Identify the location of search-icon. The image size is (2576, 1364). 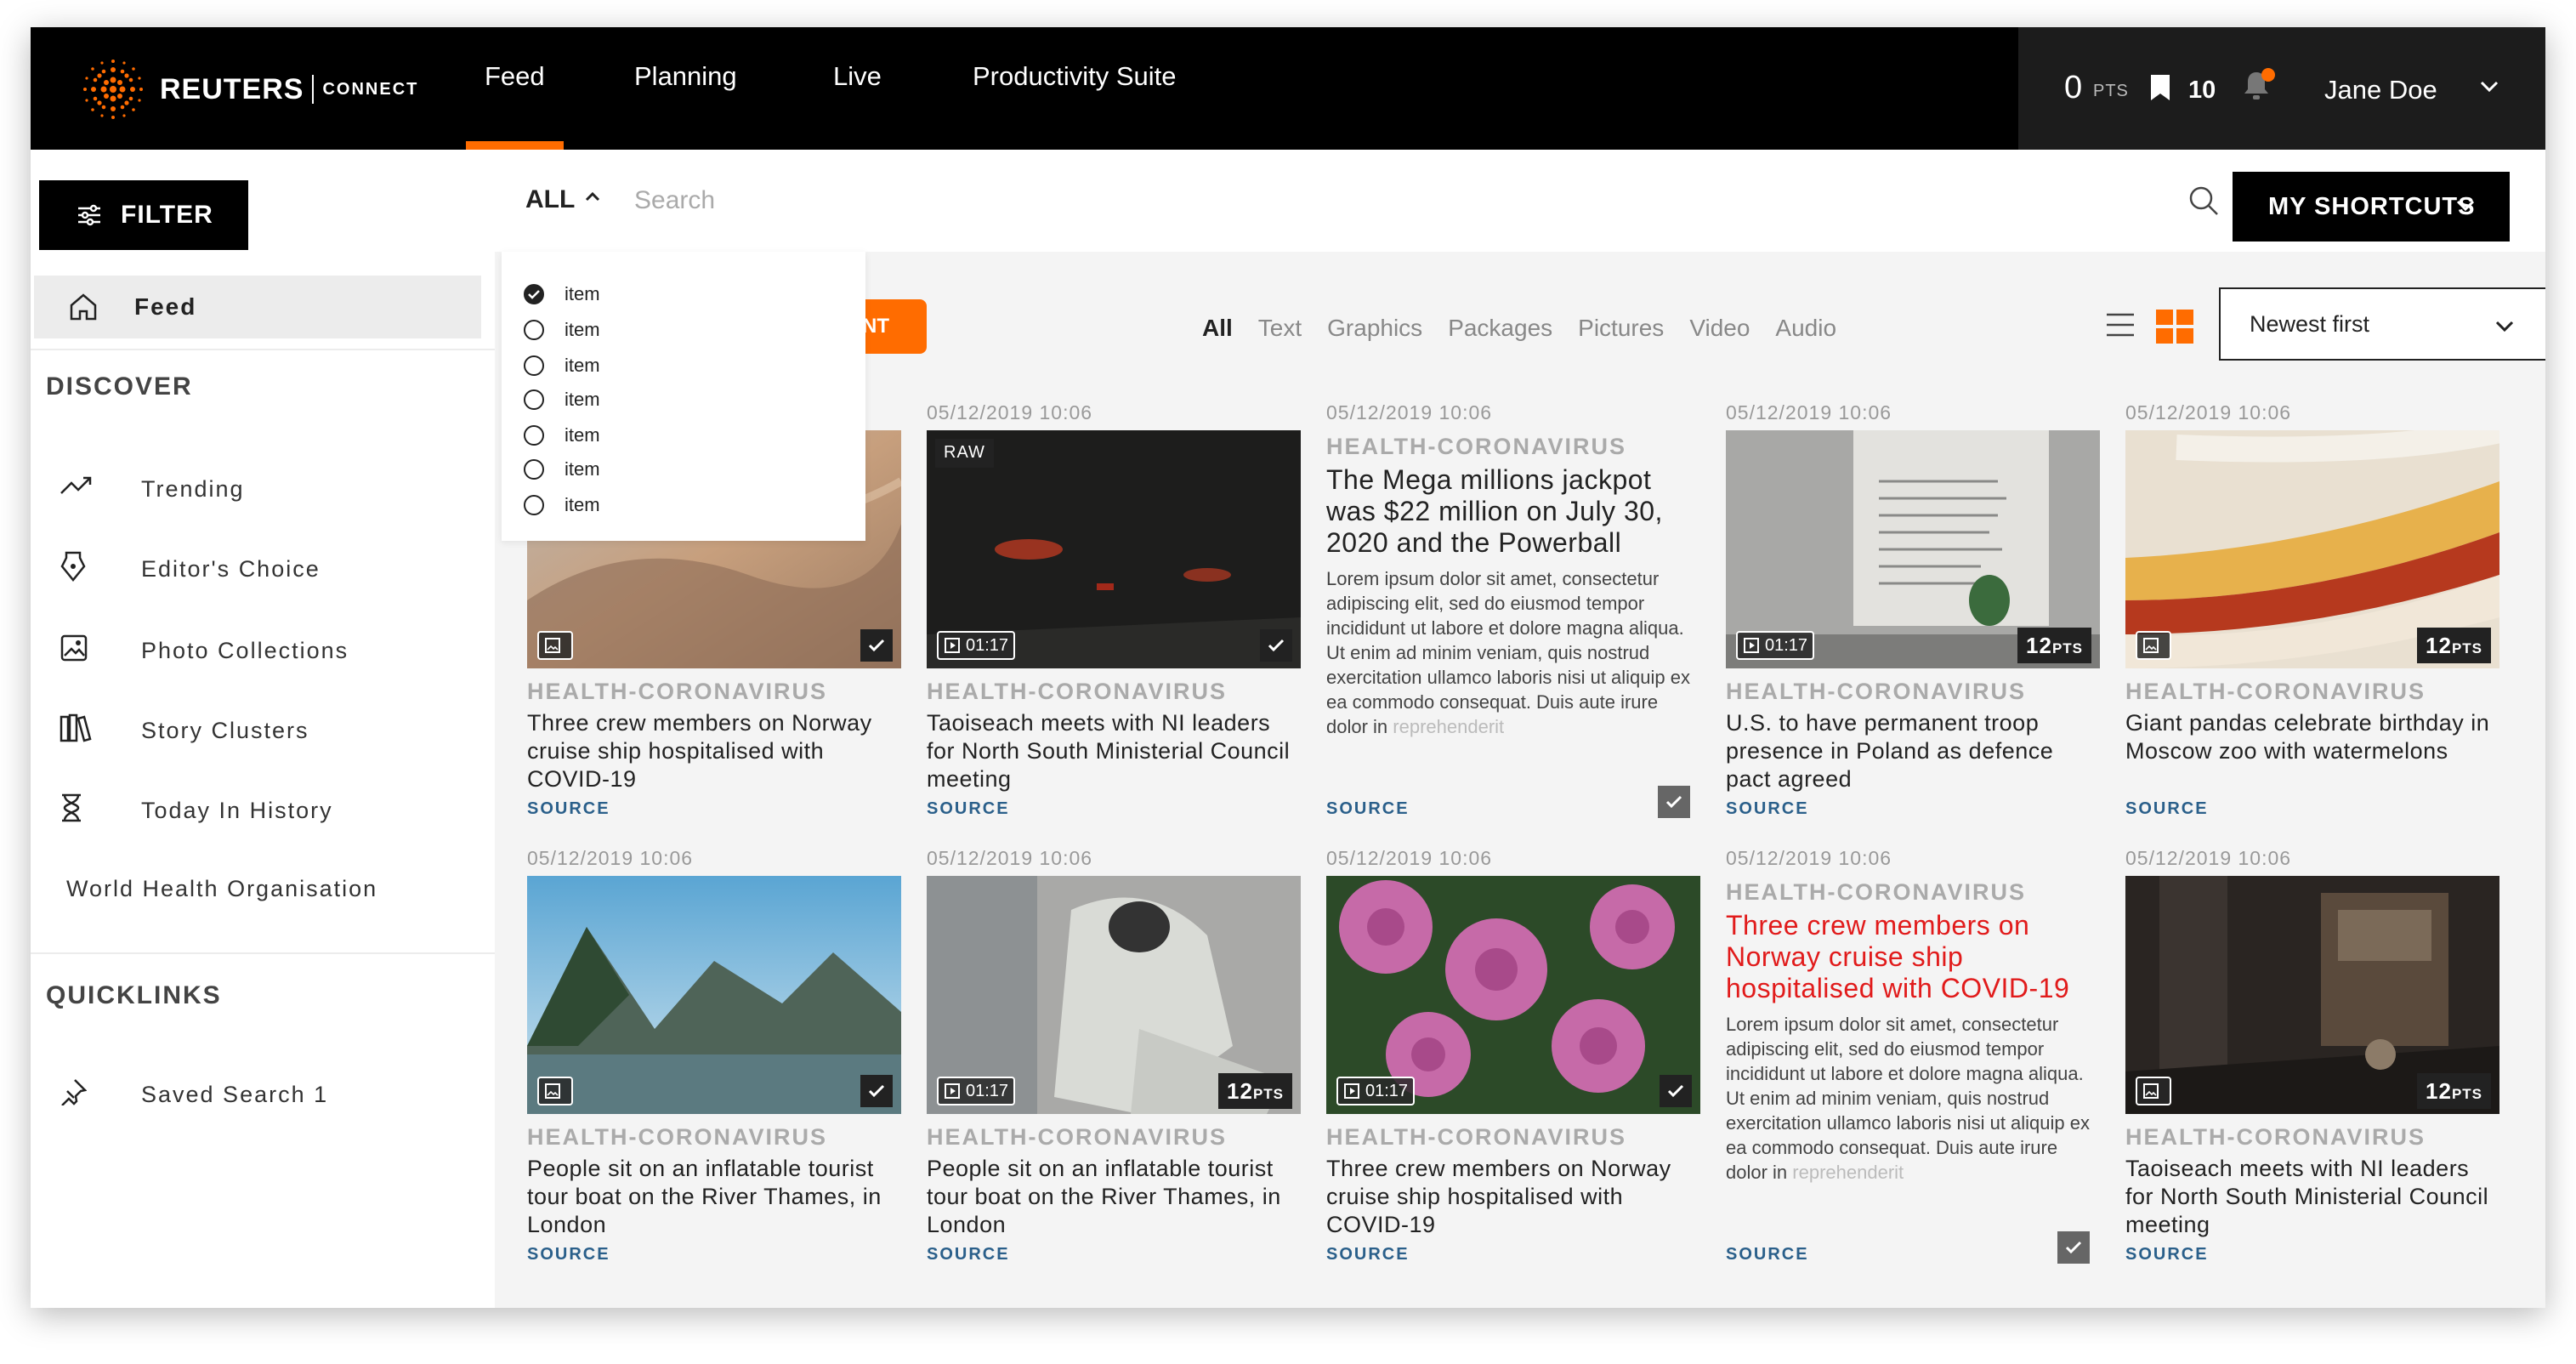
(2204, 201).